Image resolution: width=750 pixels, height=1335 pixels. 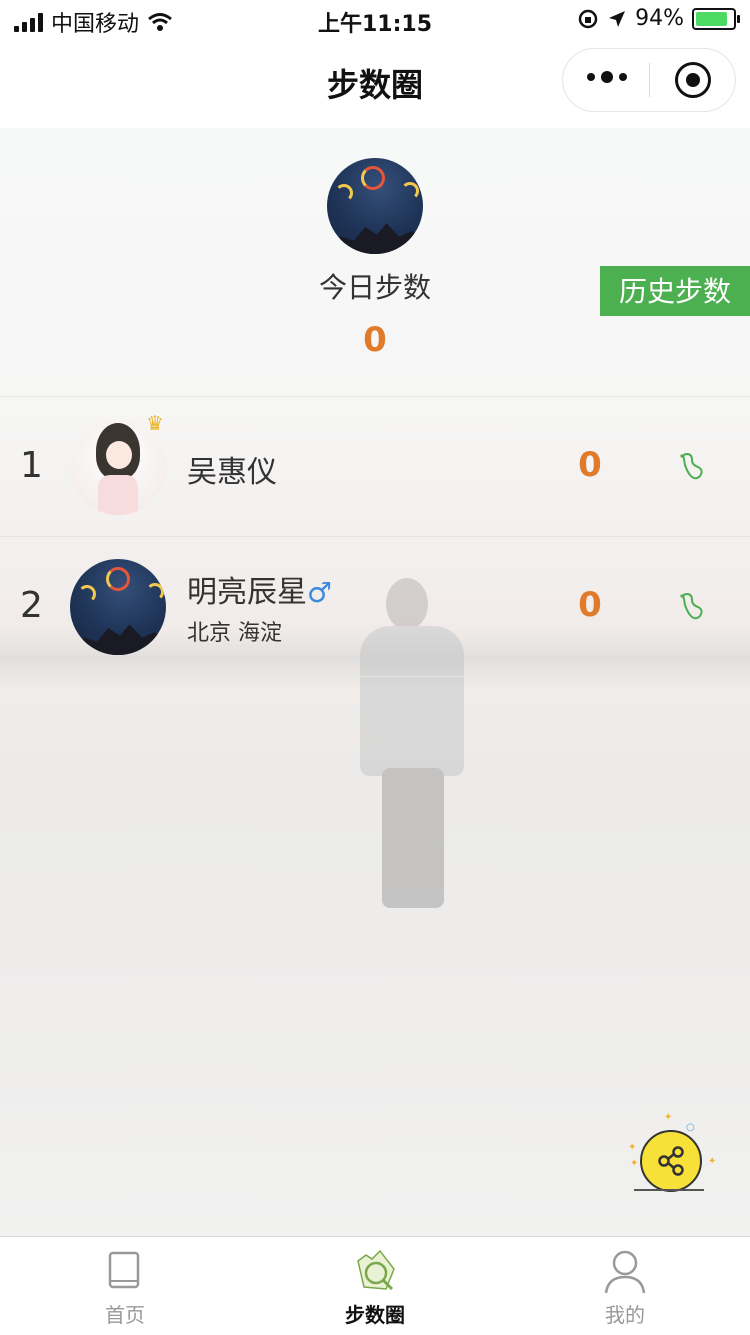 What do you see at coordinates (375, 84) in the screenshot?
I see `nav-bar: 步数圈` at bounding box center [375, 84].